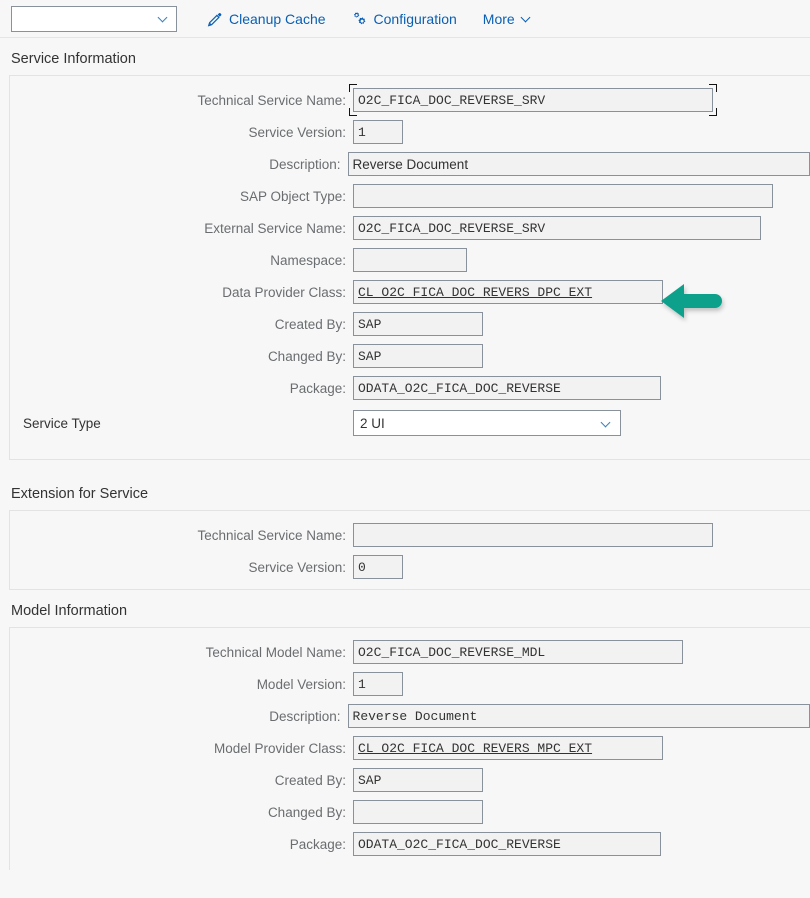 The height and width of the screenshot is (898, 810). Describe the element at coordinates (362, 132) in the screenshot. I see `value-service-version: 1` at that location.